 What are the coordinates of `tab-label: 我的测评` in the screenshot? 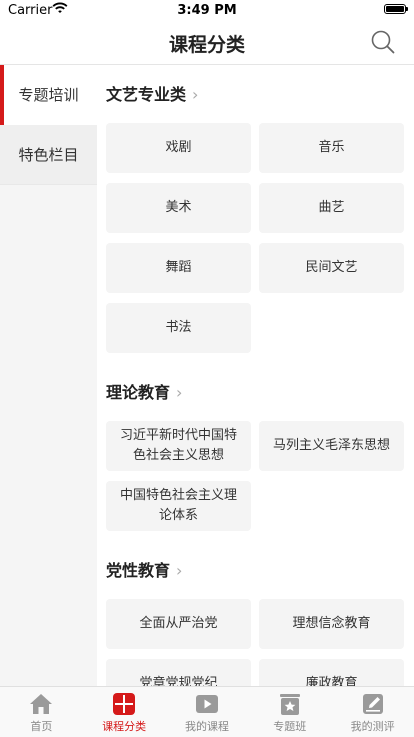 It's located at (372, 726).